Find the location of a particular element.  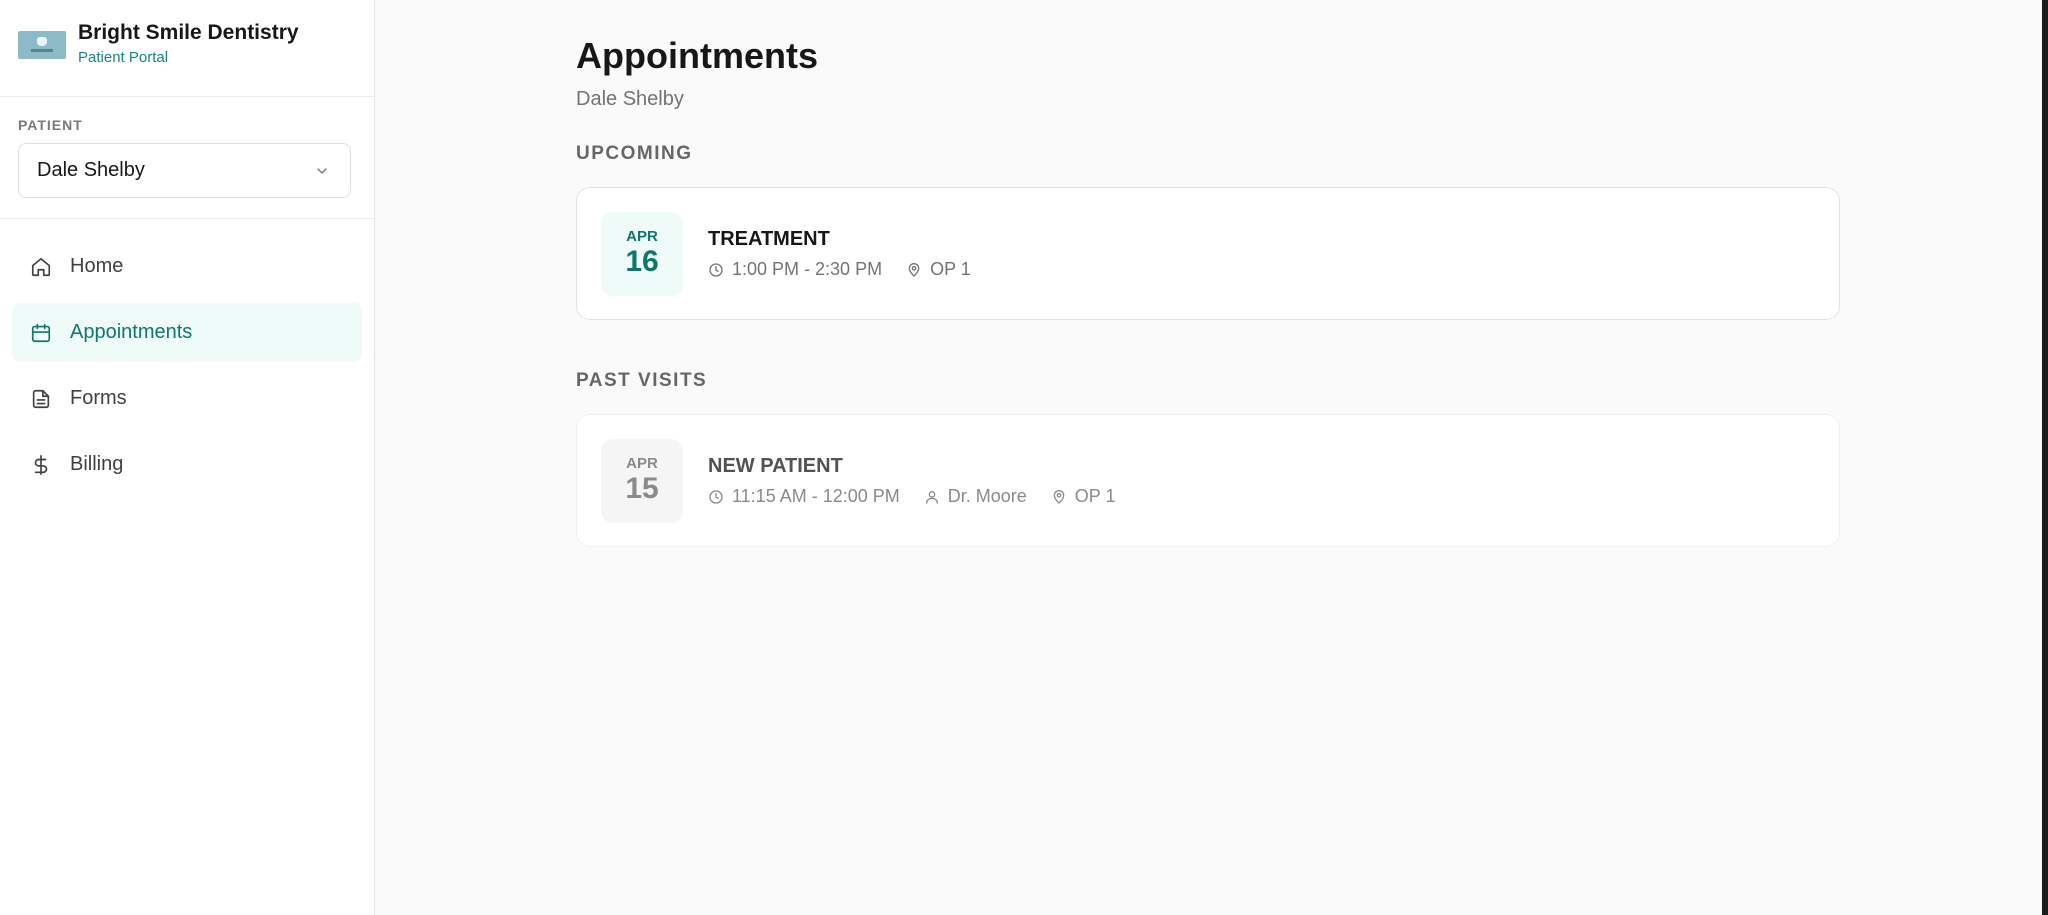

dollar-icon is located at coordinates (41, 464).